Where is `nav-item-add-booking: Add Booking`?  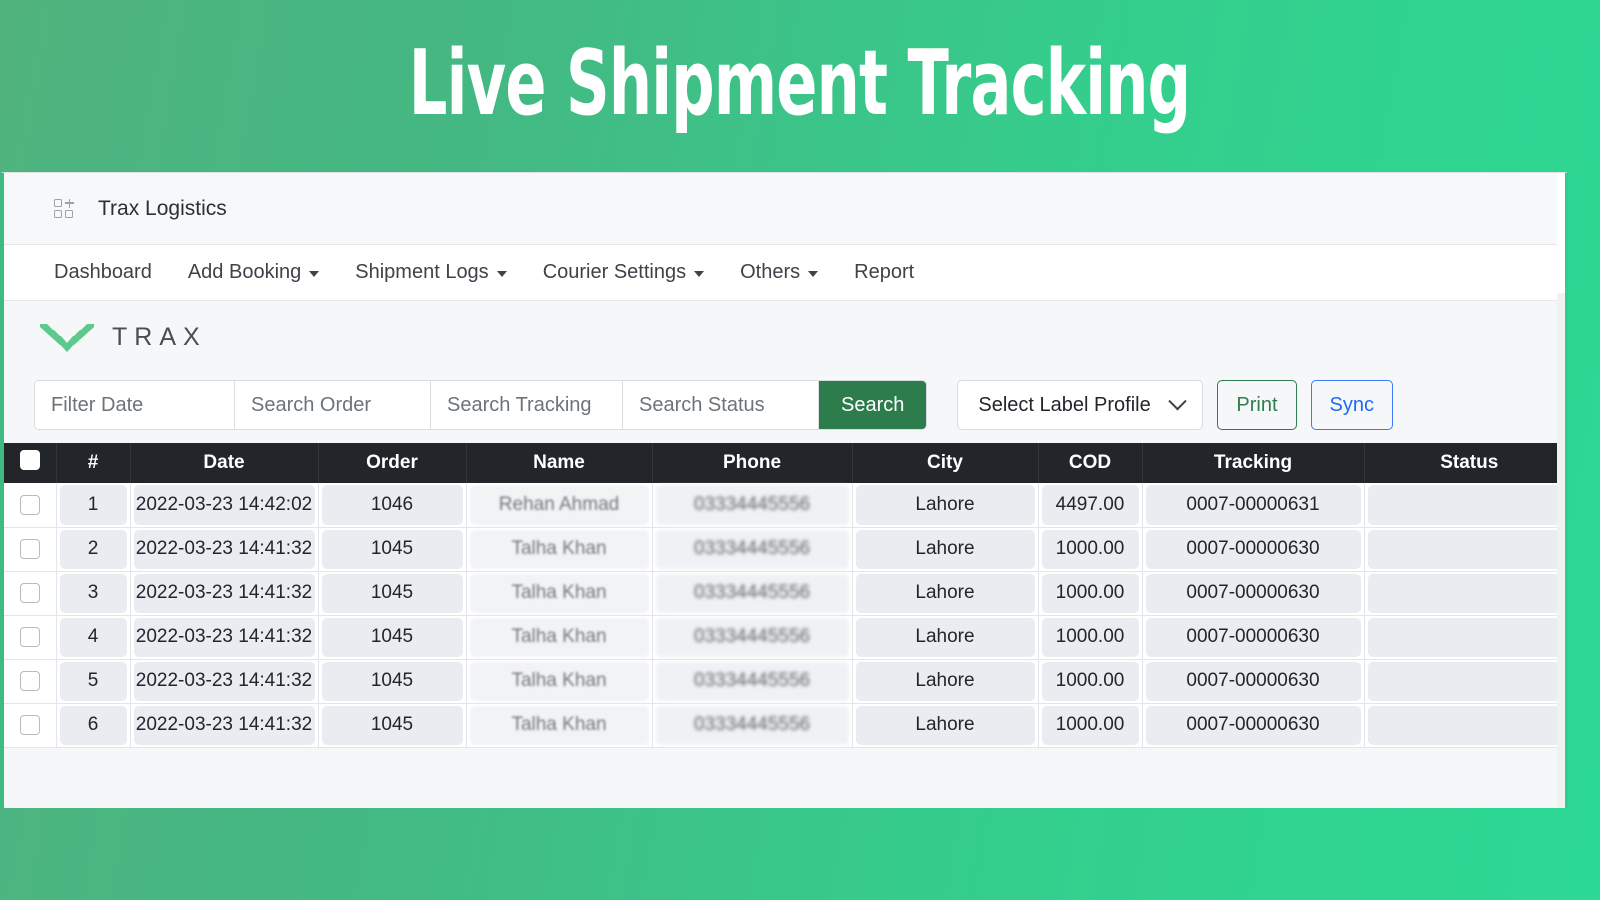
nav-item-add-booking: Add Booking is located at coordinates (253, 272).